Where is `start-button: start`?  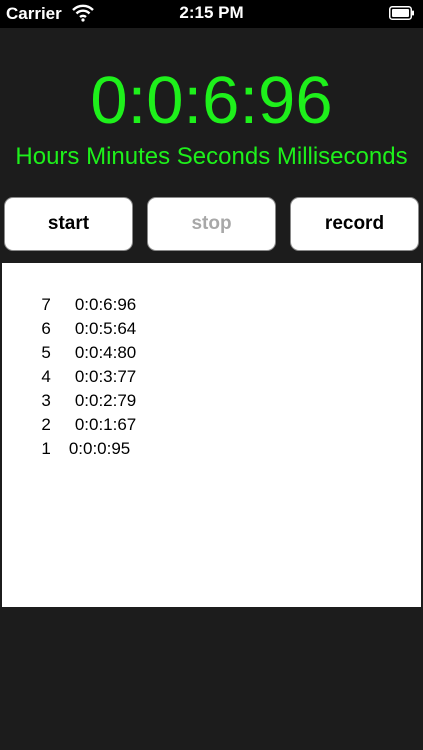 start-button: start is located at coordinates (68, 224).